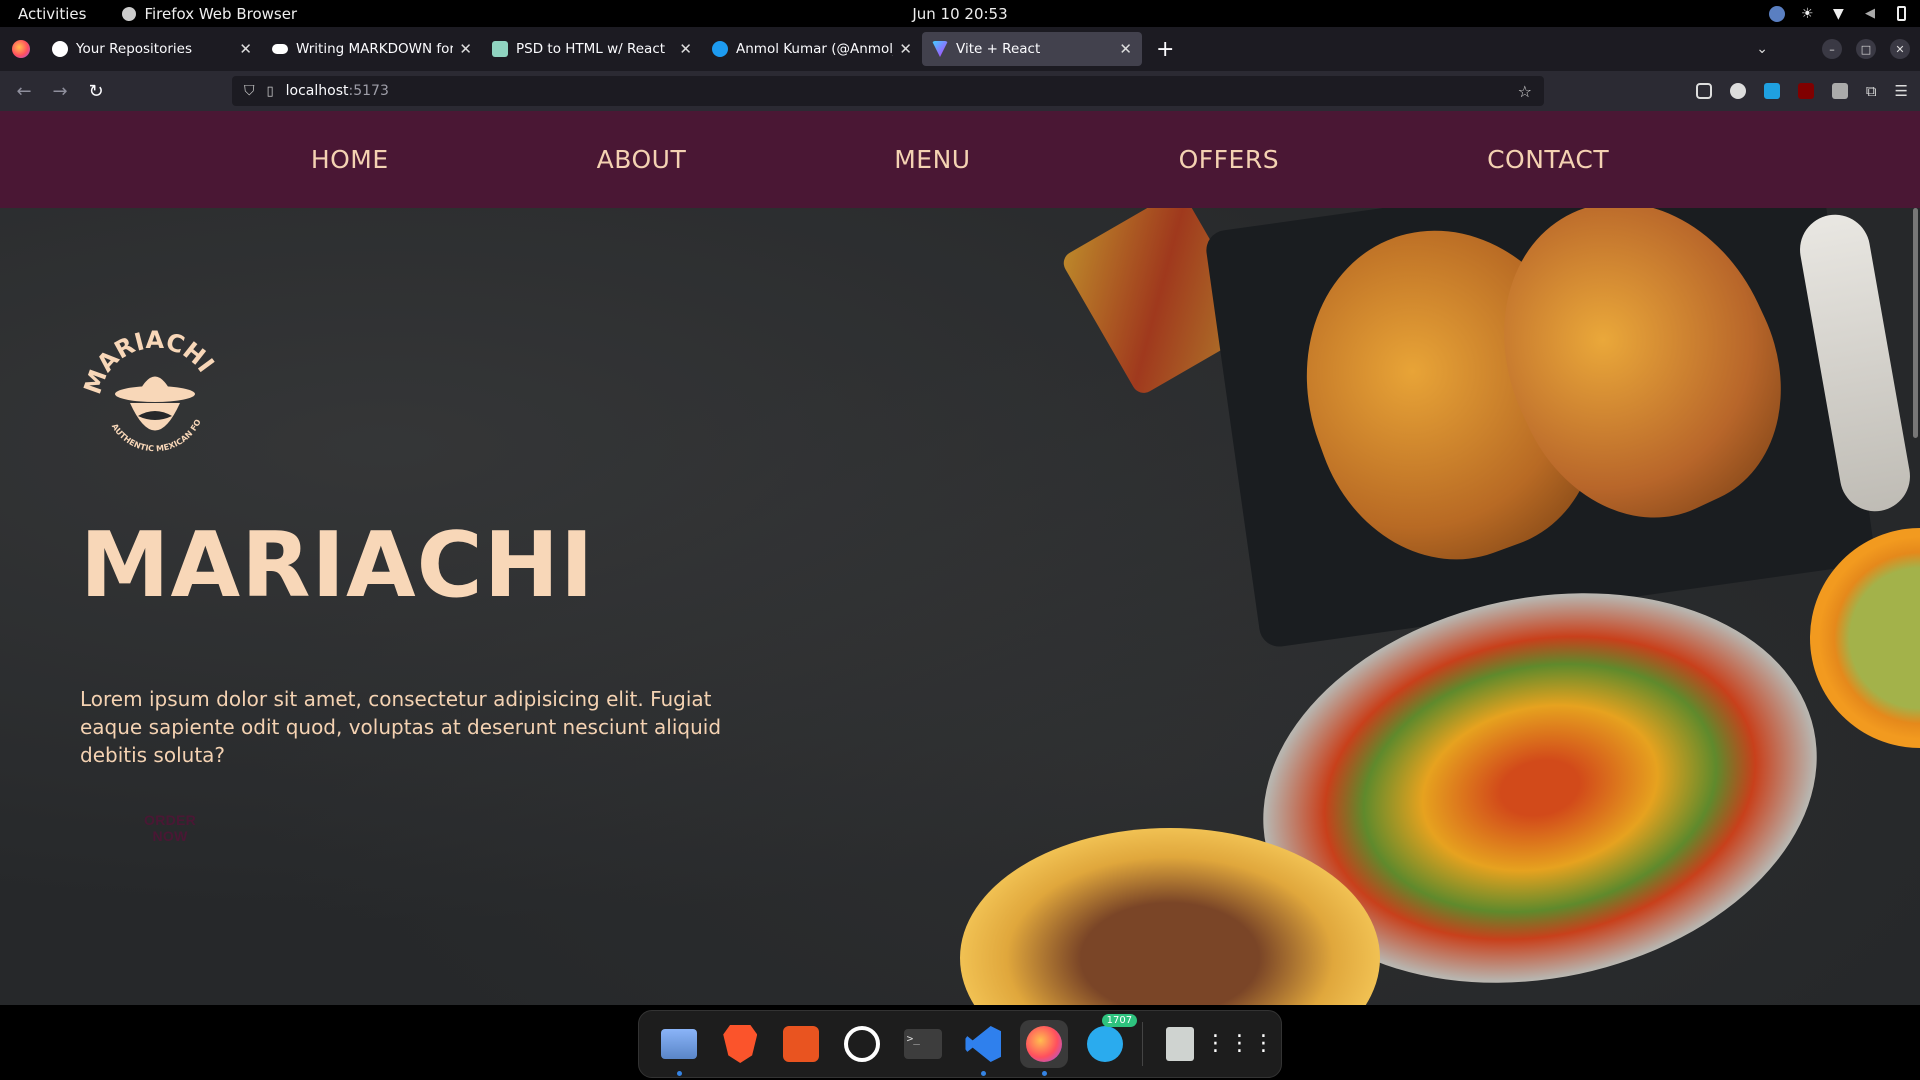  Describe the element at coordinates (1703, 91) in the screenshot. I see `pocket-icon` at that location.